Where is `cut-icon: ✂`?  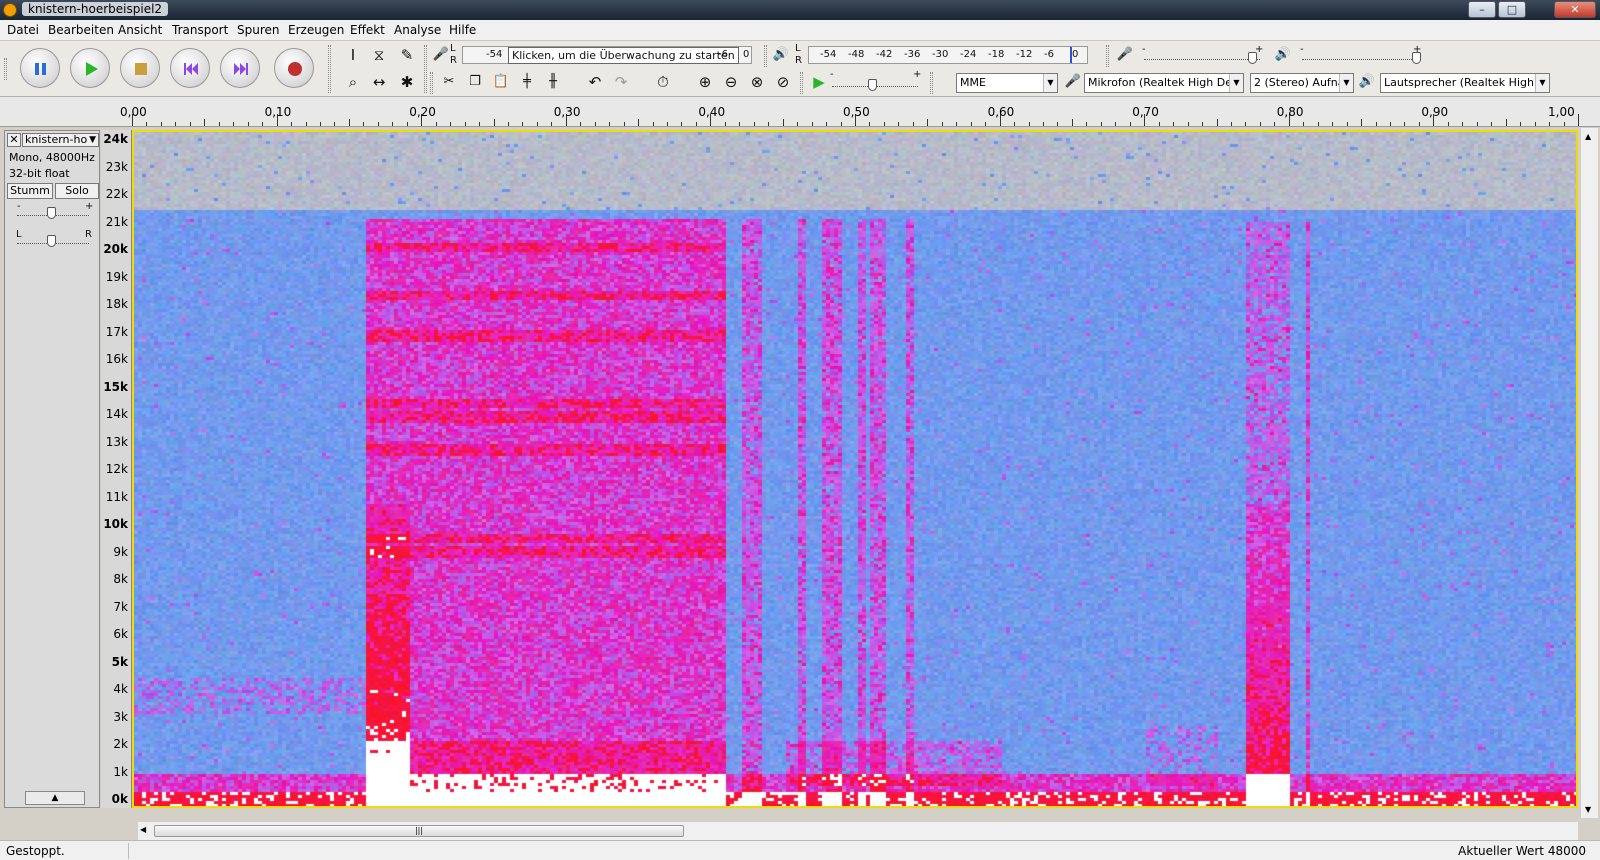
cut-icon: ✂ is located at coordinates (449, 82).